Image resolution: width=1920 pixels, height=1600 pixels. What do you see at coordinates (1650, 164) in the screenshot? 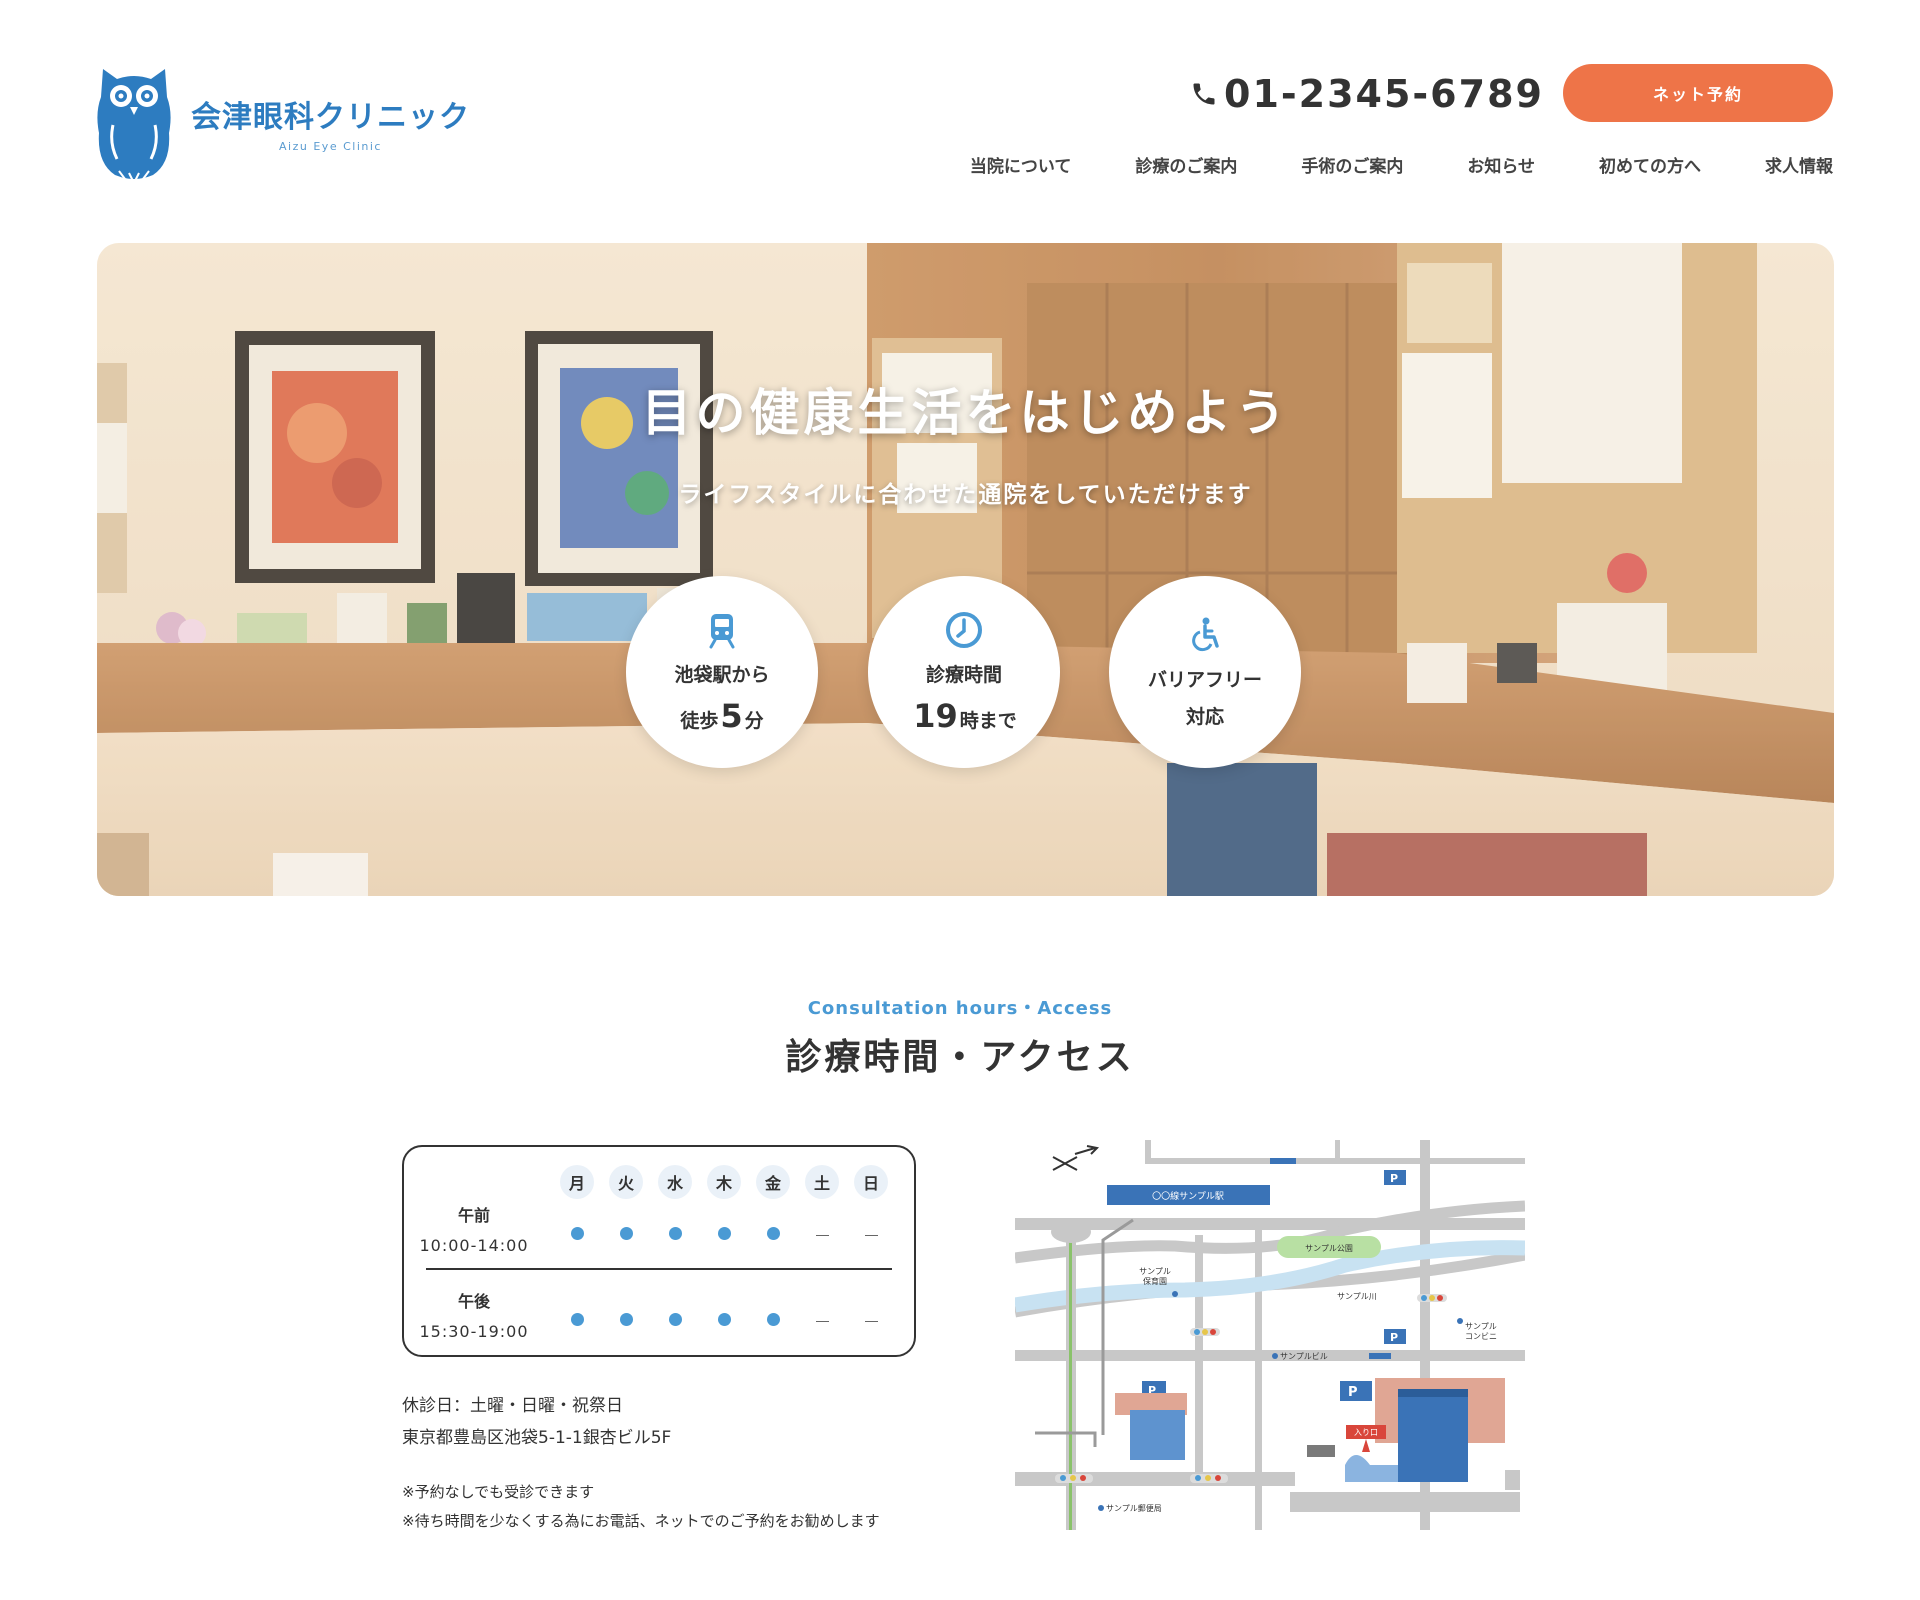
I see `nav-item-first-visit: 初めての方へ` at bounding box center [1650, 164].